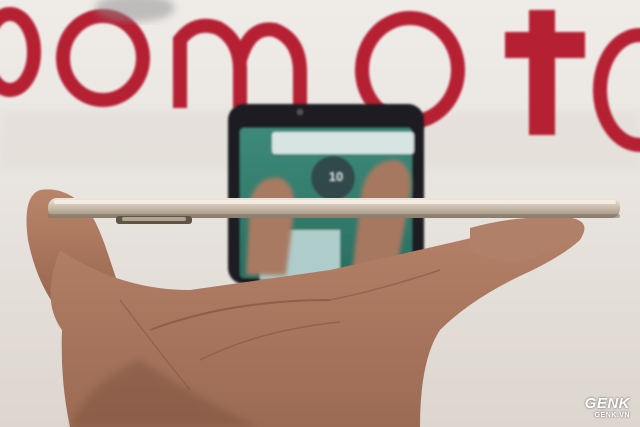 This screenshot has width=640, height=427. What do you see at coordinates (612, 415) in the screenshot?
I see `watermark-site: GENK.VN` at bounding box center [612, 415].